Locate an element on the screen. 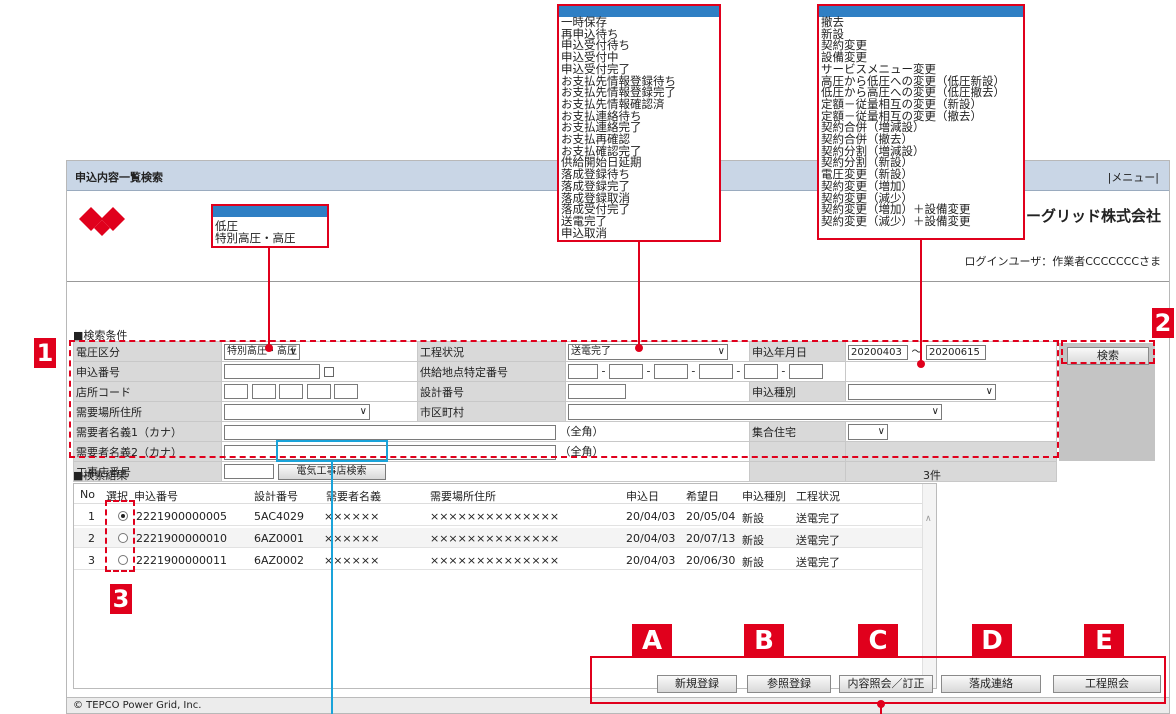  voltage-option: 特別高圧・高圧 is located at coordinates (270, 238).